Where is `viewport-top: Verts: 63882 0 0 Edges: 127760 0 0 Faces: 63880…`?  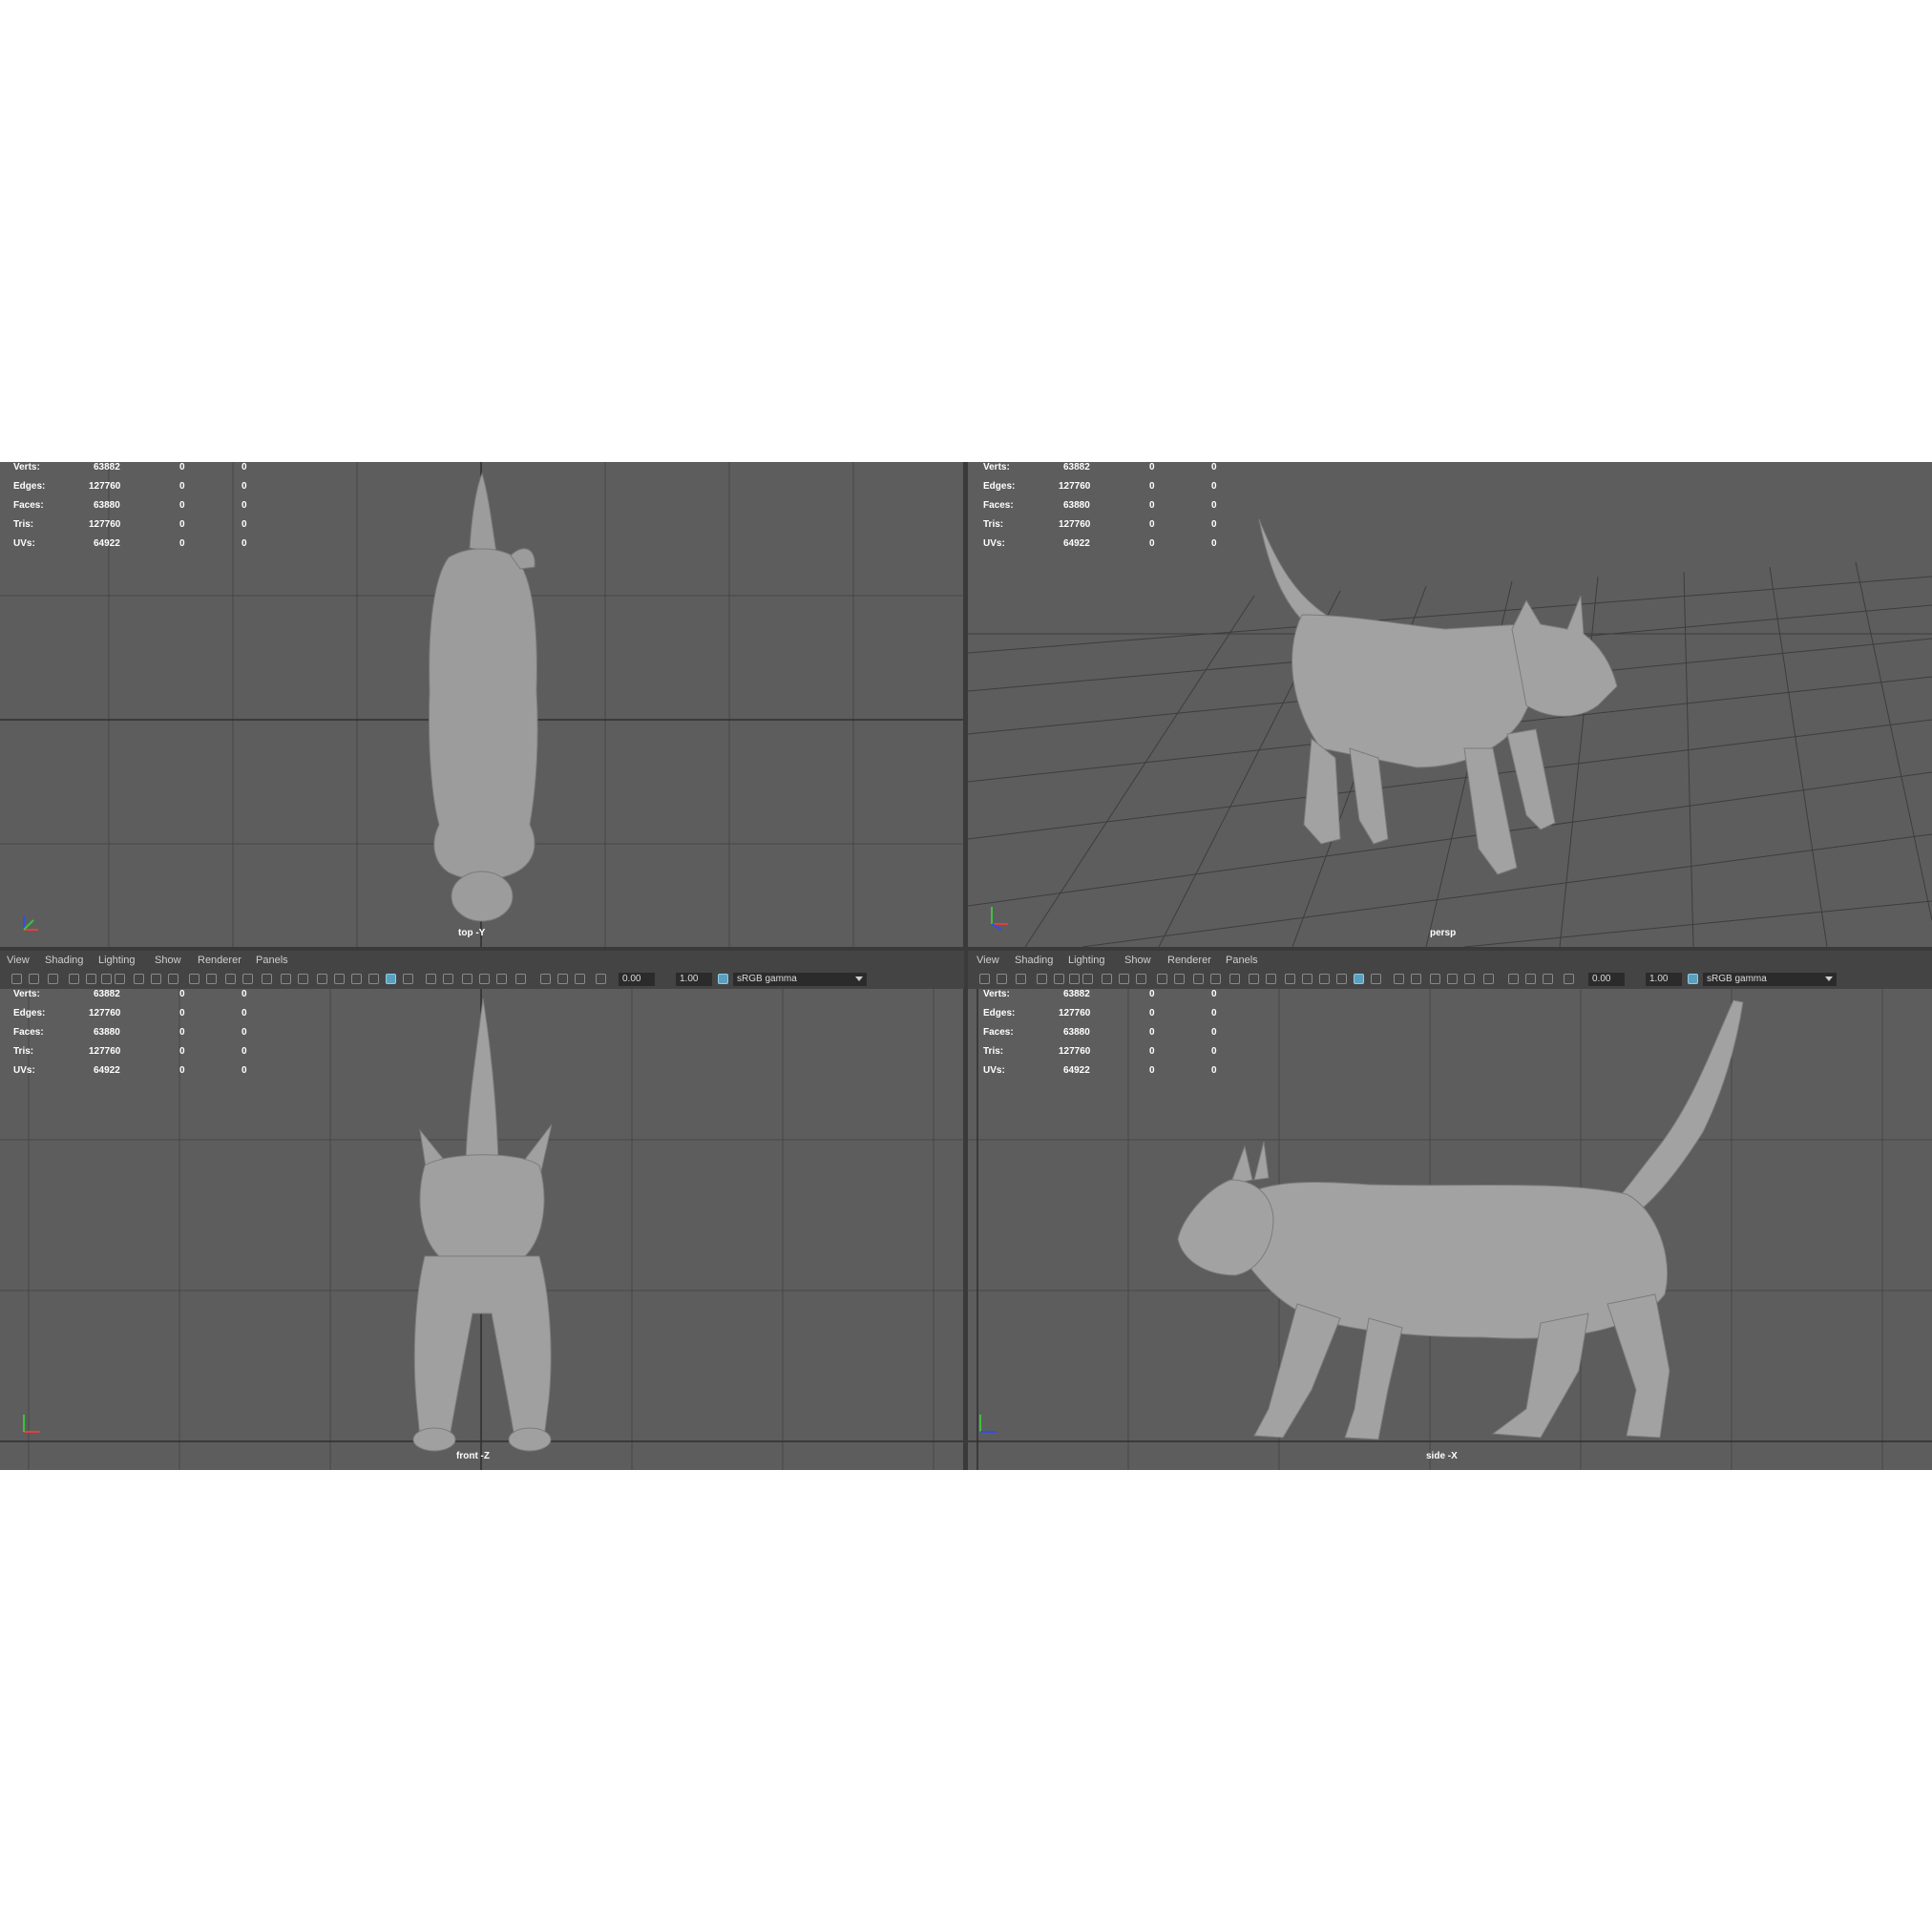
viewport-top: Verts: 63882 0 0 Edges: 127760 0 0 Faces: 63880… is located at coordinates (482, 704).